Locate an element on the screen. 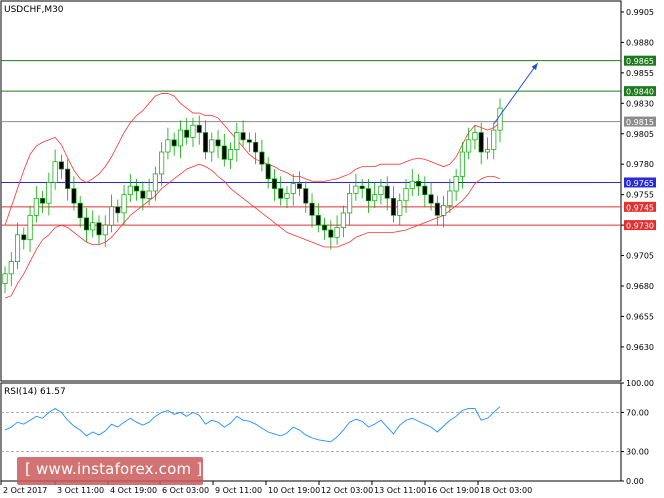 This screenshot has width=664, height=498. watermark-text: [ www.instaforex.com ] is located at coordinates (114, 469).